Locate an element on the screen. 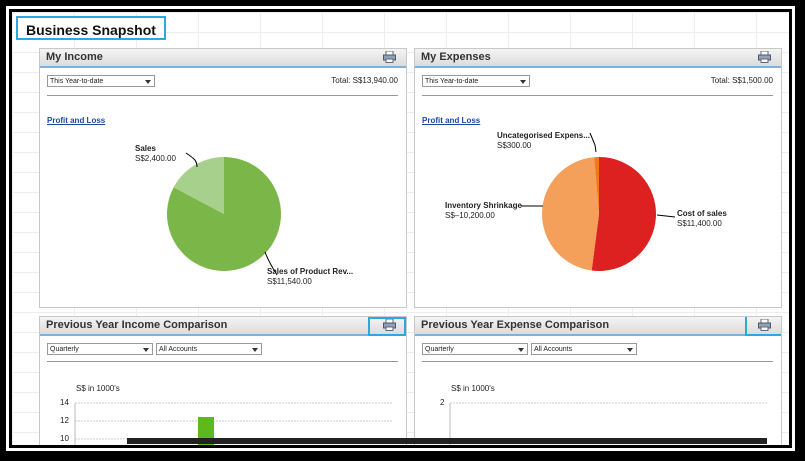 This screenshot has width=805, height=461. expense-comparison-bar-chart is located at coordinates (608, 423).